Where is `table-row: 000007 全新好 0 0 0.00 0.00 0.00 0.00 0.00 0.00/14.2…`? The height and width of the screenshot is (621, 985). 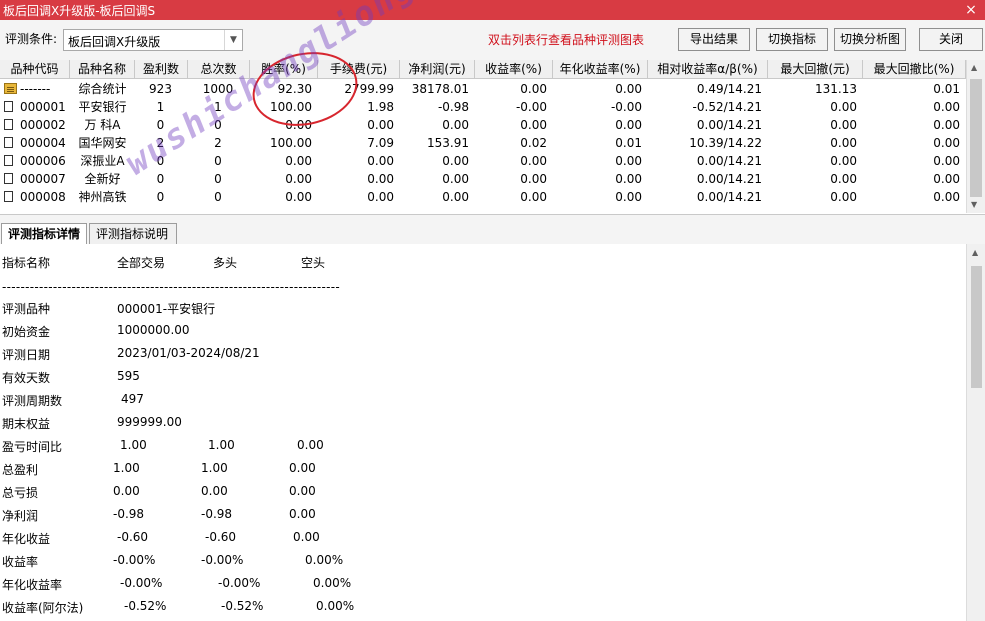 table-row: 000007 全新好 0 0 0.00 0.00 0.00 0.00 0.00 0.00/14.2… is located at coordinates (483, 179).